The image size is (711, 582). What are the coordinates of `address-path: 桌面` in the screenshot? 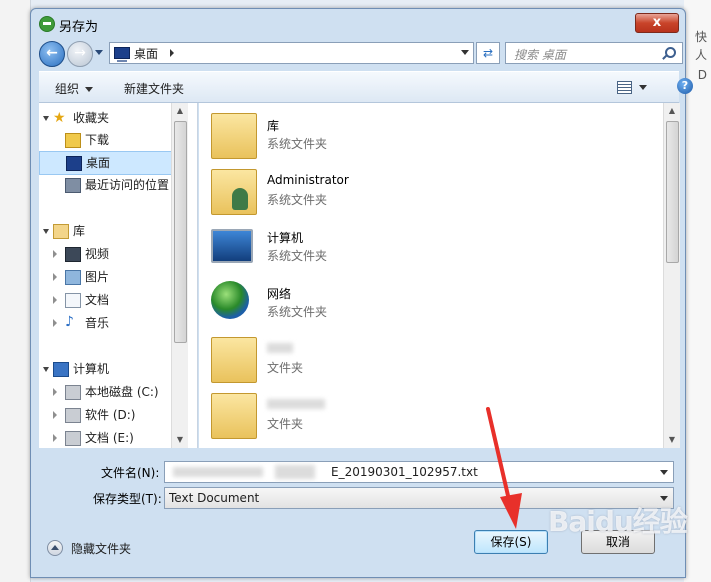 It's located at (146, 54).